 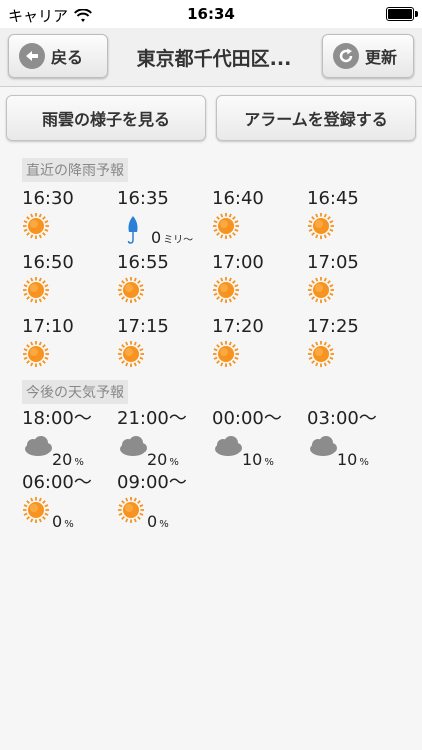 What do you see at coordinates (259, 440) in the screenshot?
I see `forecast-item: 00:00～ 10%` at bounding box center [259, 440].